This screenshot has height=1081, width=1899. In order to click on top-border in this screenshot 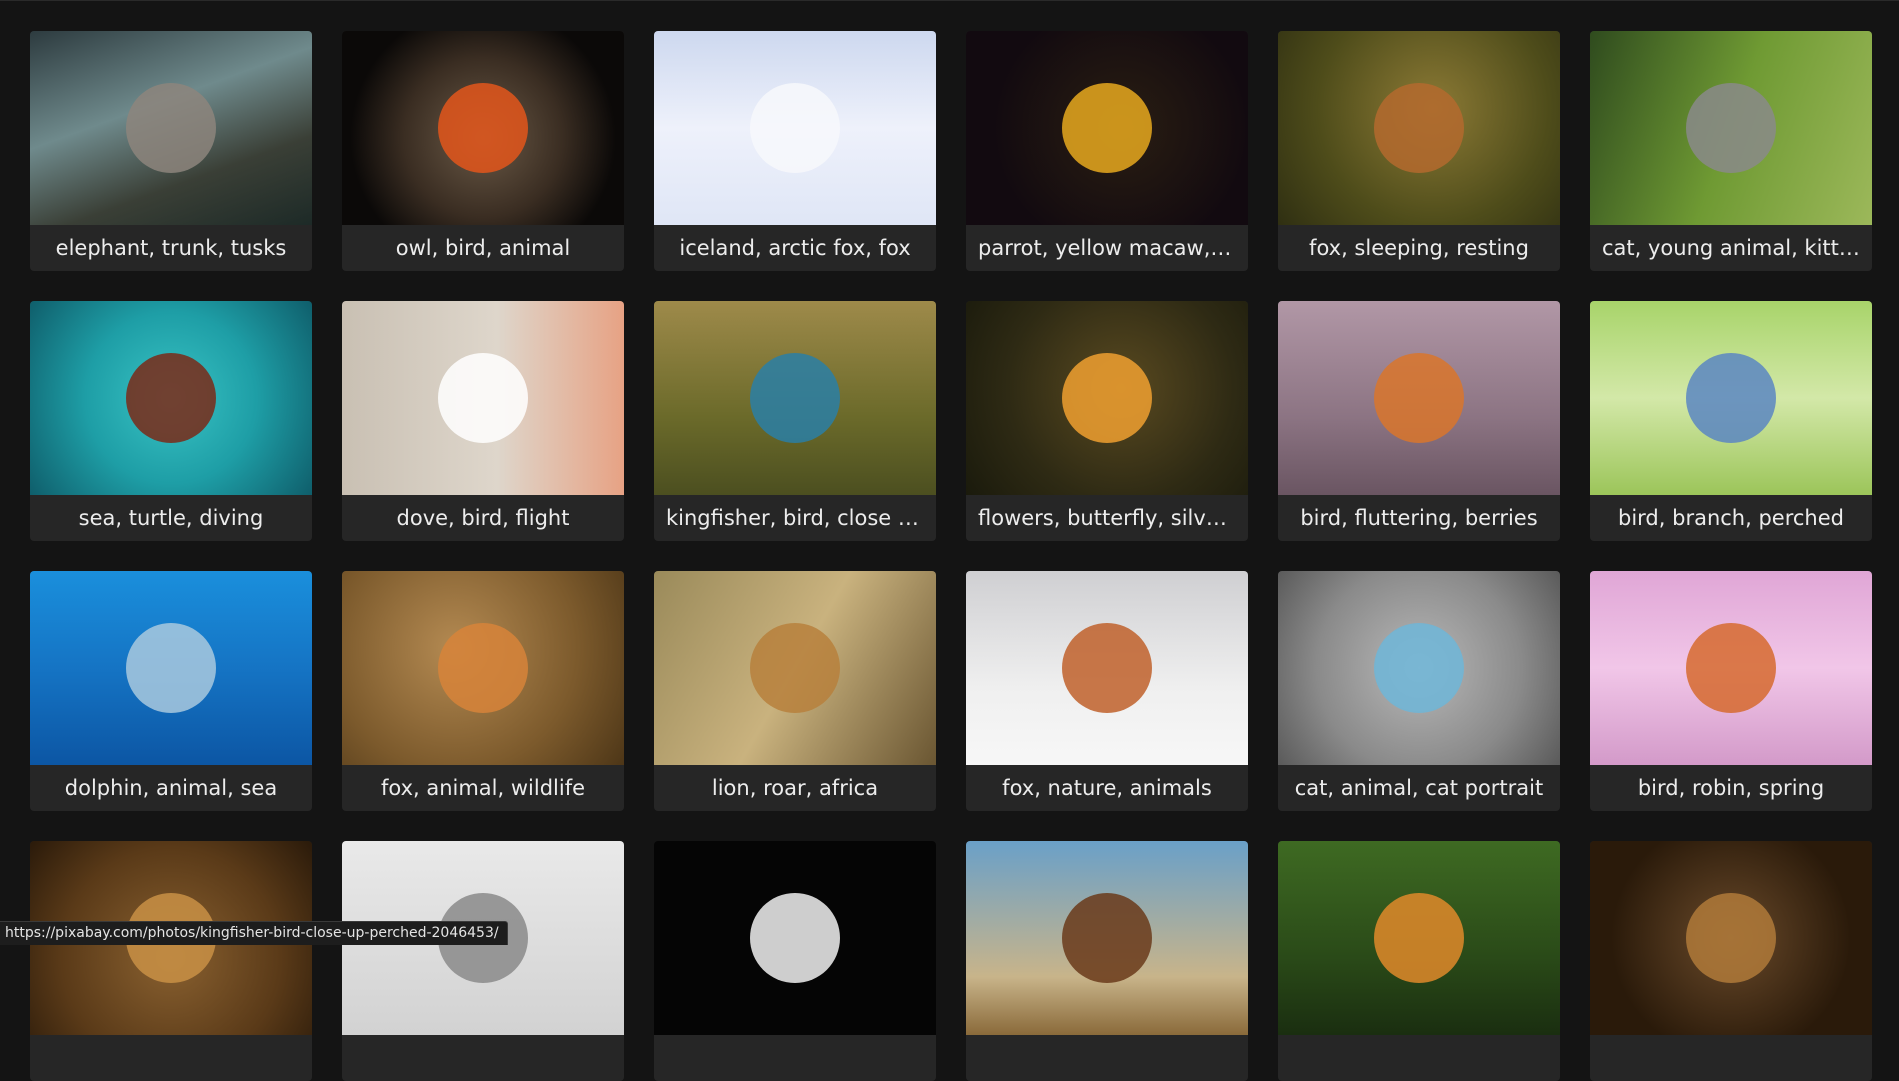, I will do `click(949, 0)`.